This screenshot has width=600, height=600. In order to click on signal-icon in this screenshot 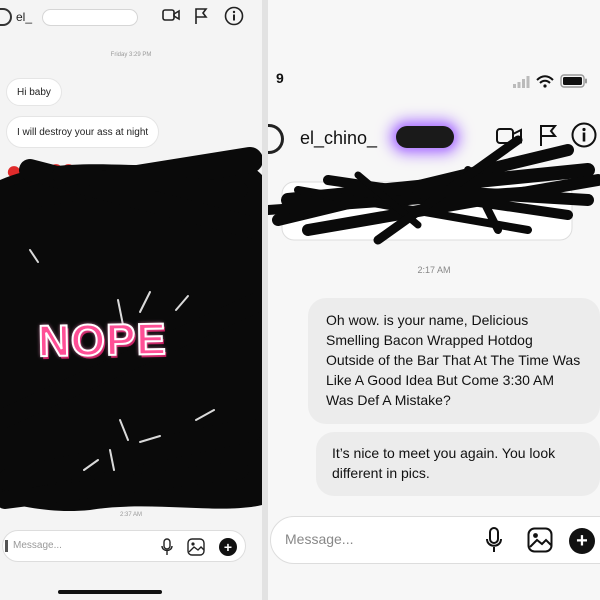, I will do `click(521, 84)`.